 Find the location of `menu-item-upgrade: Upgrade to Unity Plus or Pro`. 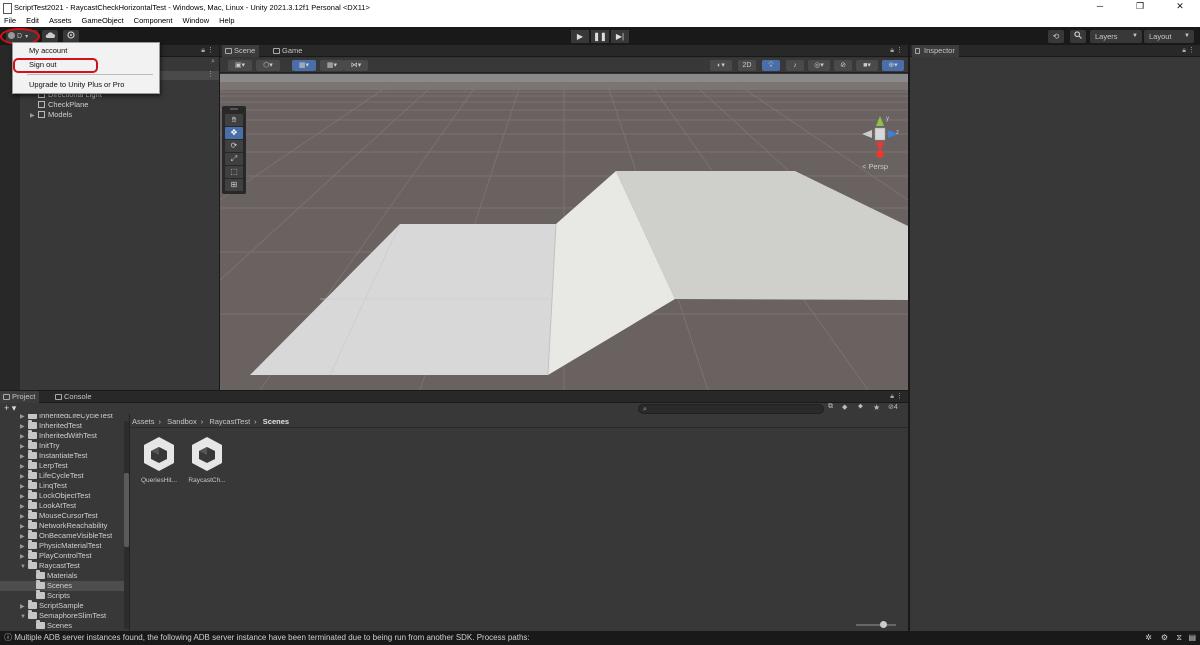

menu-item-upgrade: Upgrade to Unity Plus or Pro is located at coordinates (76, 85).